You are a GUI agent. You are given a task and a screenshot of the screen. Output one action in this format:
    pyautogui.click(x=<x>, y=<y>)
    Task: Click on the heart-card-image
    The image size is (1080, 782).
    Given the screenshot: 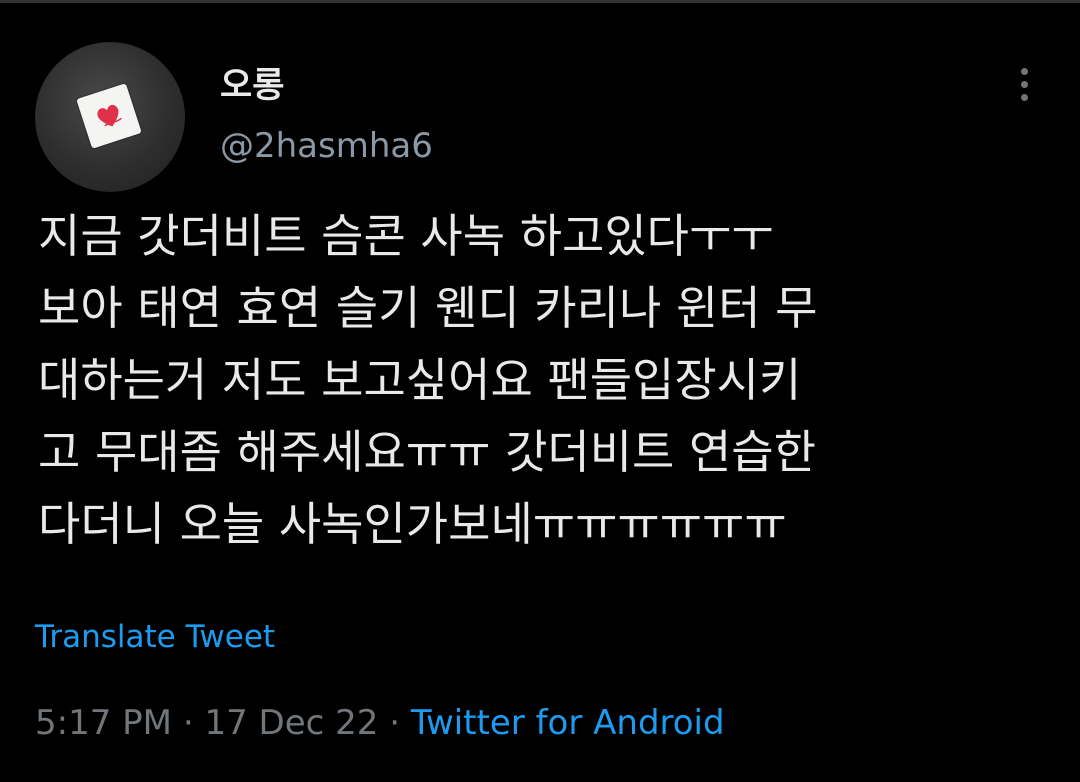 What is the action you would take?
    pyautogui.click(x=109, y=116)
    